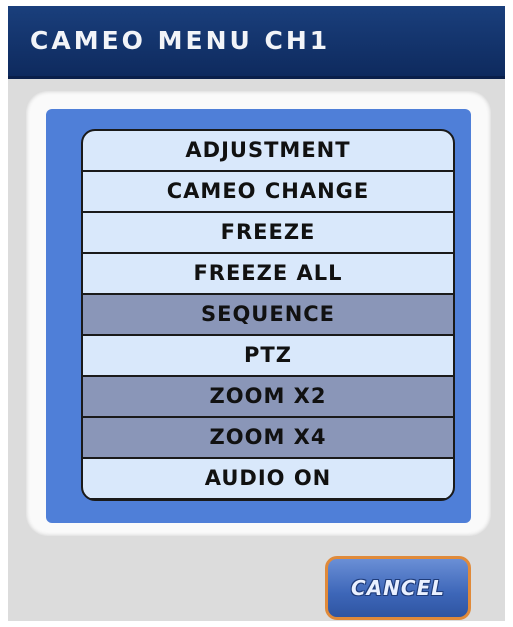  Describe the element at coordinates (268, 355) in the screenshot. I see `menu-item-ptz: PTZ` at that location.